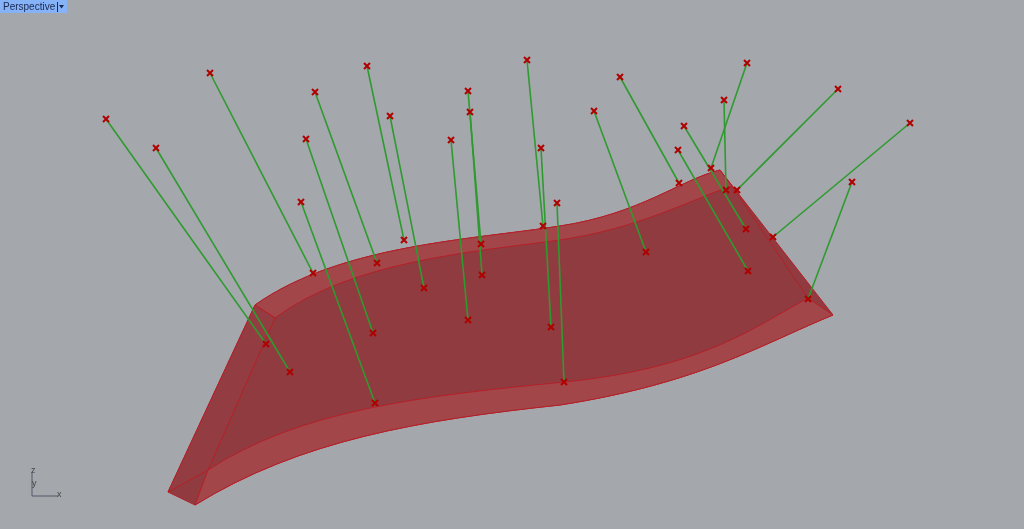 The width and height of the screenshot is (1024, 529). What do you see at coordinates (33, 470) in the screenshot?
I see `z-axis-label: z` at bounding box center [33, 470].